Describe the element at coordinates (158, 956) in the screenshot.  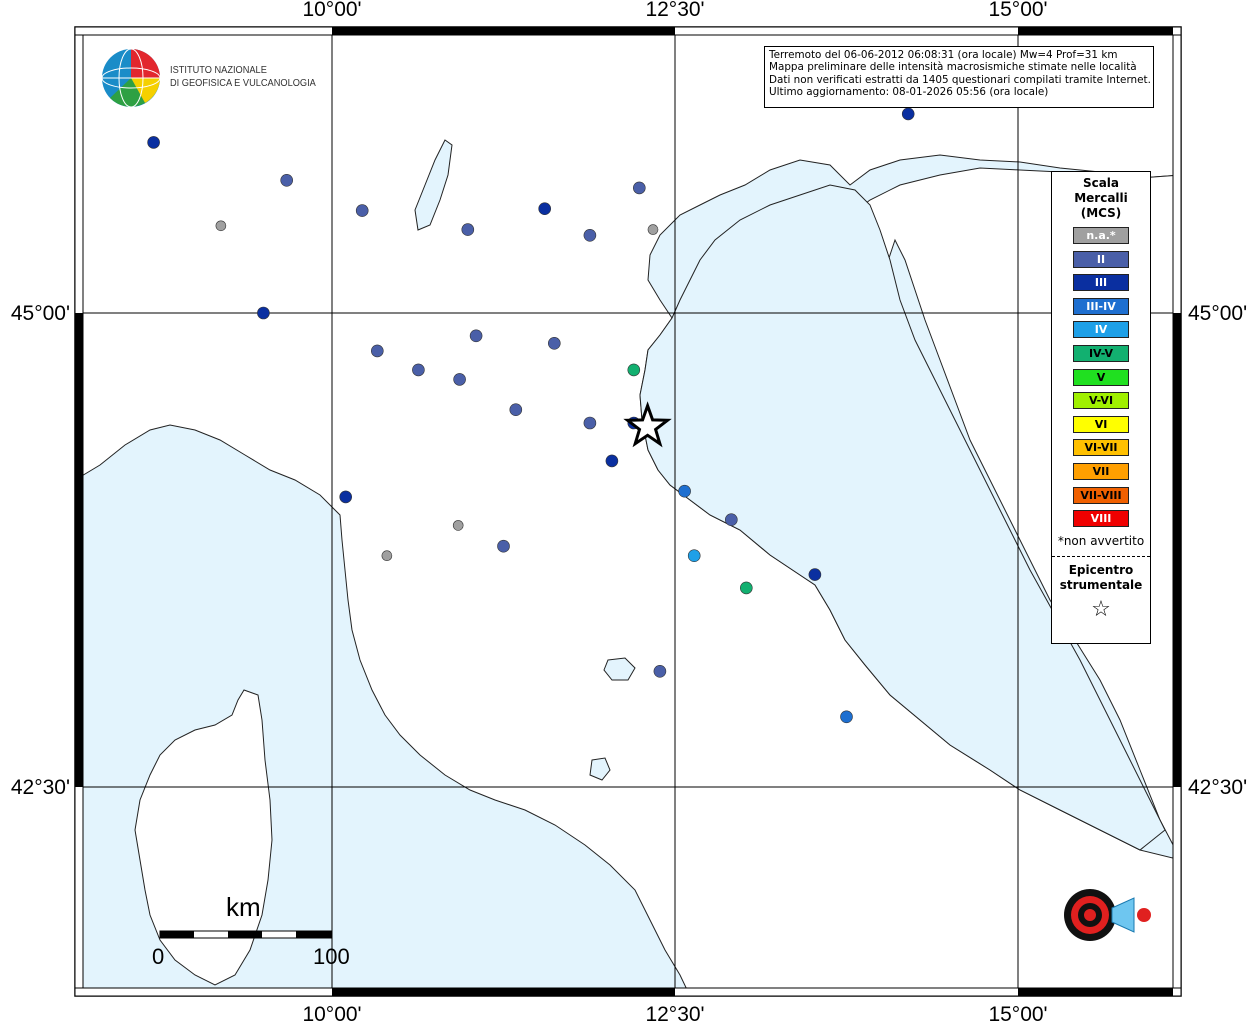
I see `scalebar-start: 0` at that location.